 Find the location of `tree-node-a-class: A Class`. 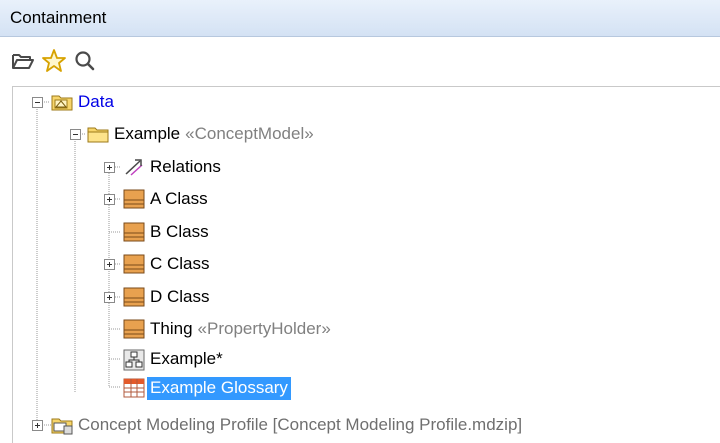

tree-node-a-class: A Class is located at coordinates (165, 199).